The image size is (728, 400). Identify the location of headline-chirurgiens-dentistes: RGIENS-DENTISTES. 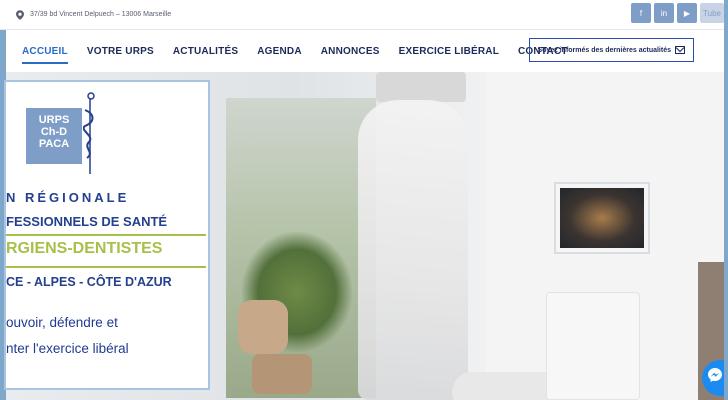
(84, 248).